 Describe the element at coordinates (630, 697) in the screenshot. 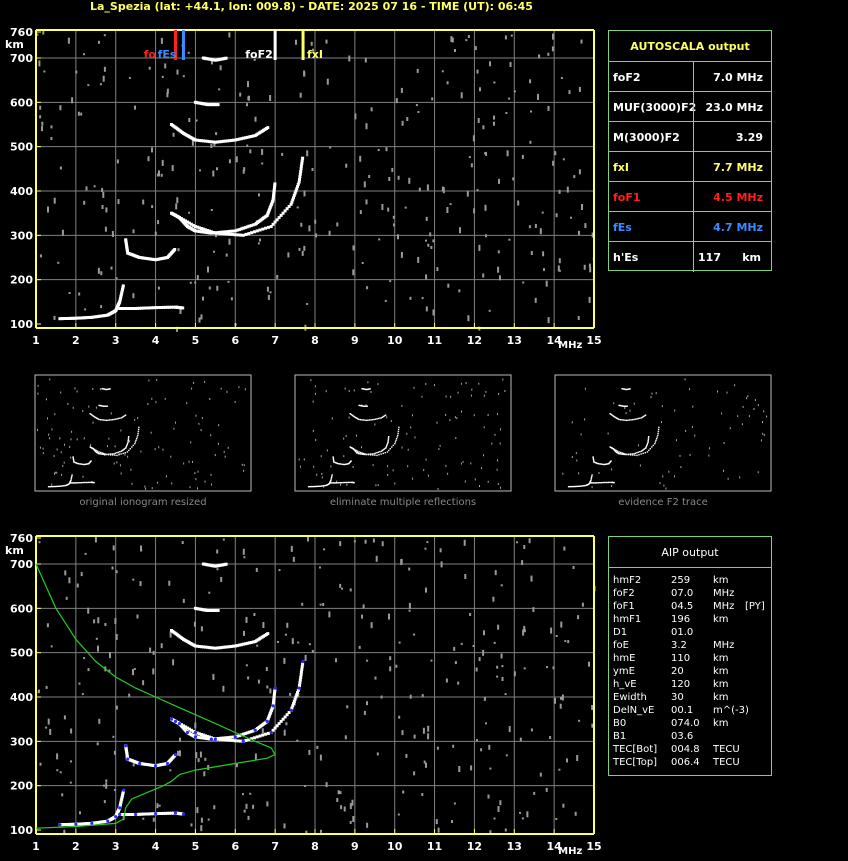

I see `aip-param-name: Ewidth` at that location.